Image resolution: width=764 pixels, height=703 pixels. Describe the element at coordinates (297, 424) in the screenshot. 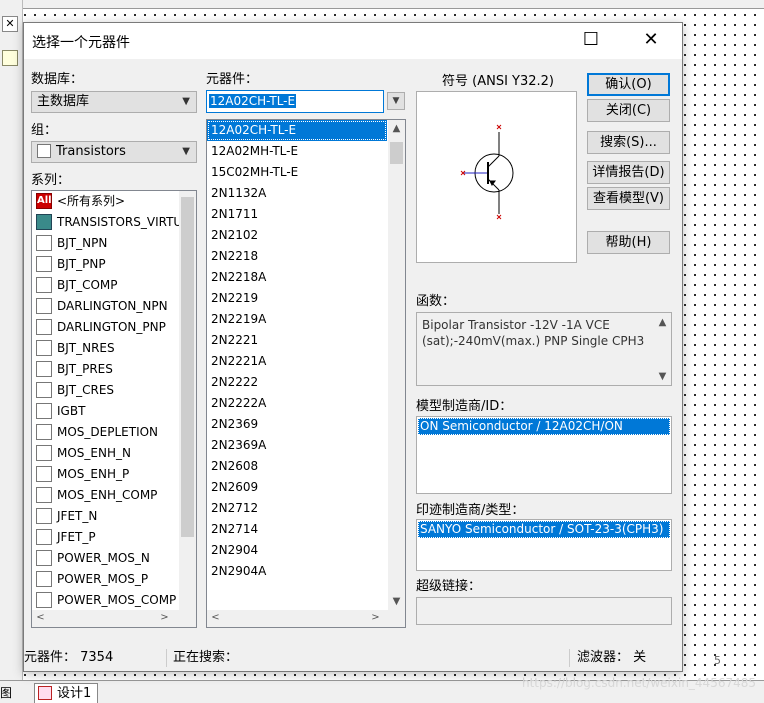

I see `list-item: 2N2369` at that location.